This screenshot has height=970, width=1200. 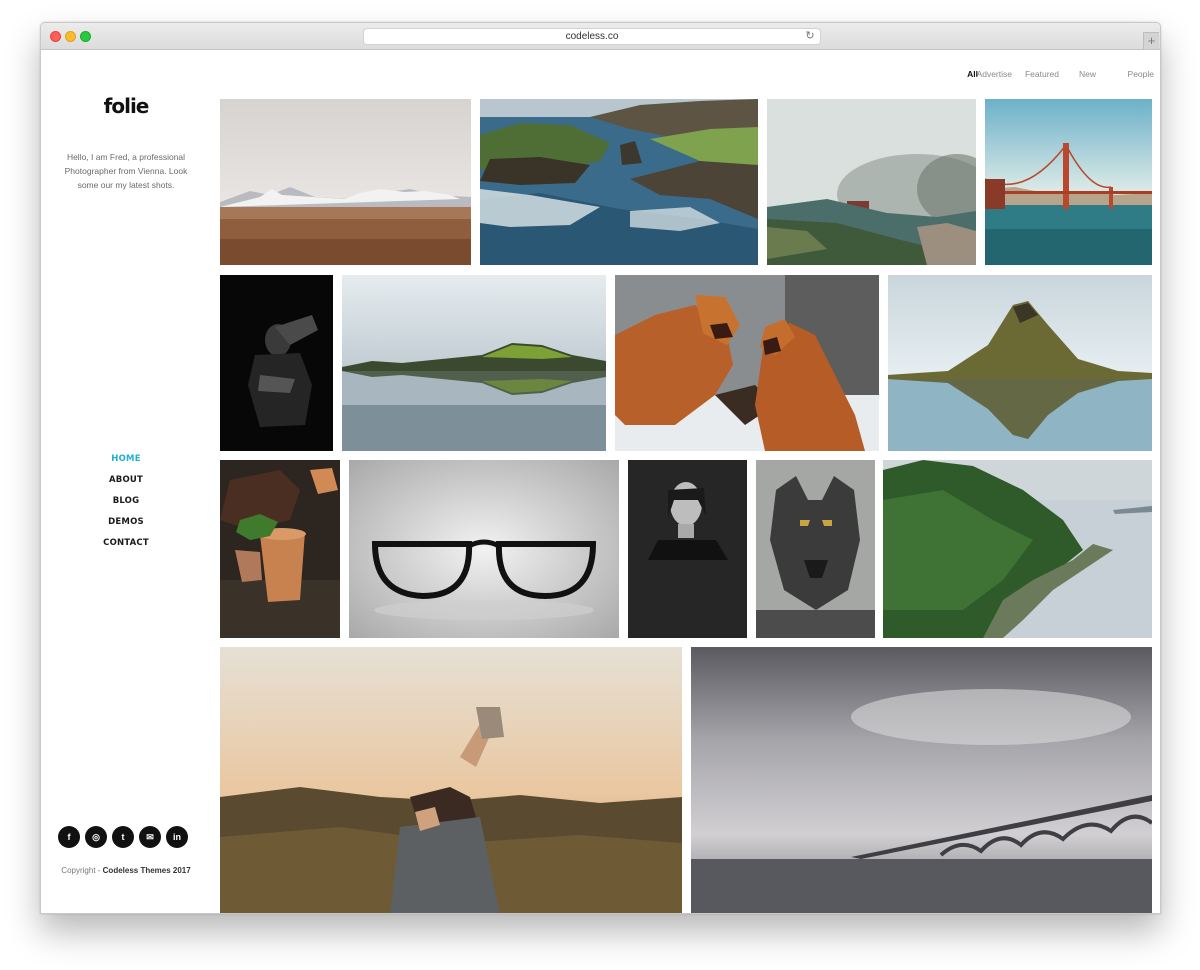 I want to click on woman-portrait-photo, so click(x=687, y=549).